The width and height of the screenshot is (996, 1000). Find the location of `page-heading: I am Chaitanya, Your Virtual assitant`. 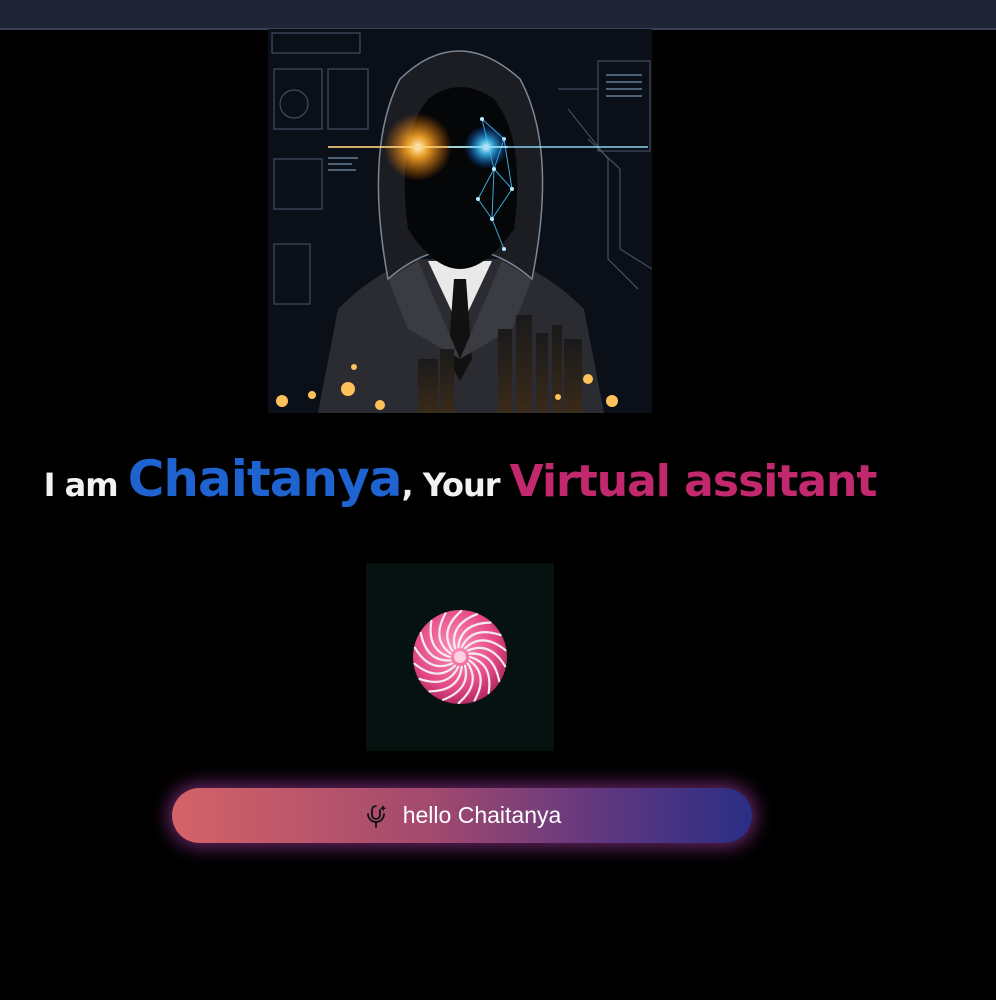

page-heading: I am Chaitanya, Your Virtual assitant is located at coordinates (460, 479).